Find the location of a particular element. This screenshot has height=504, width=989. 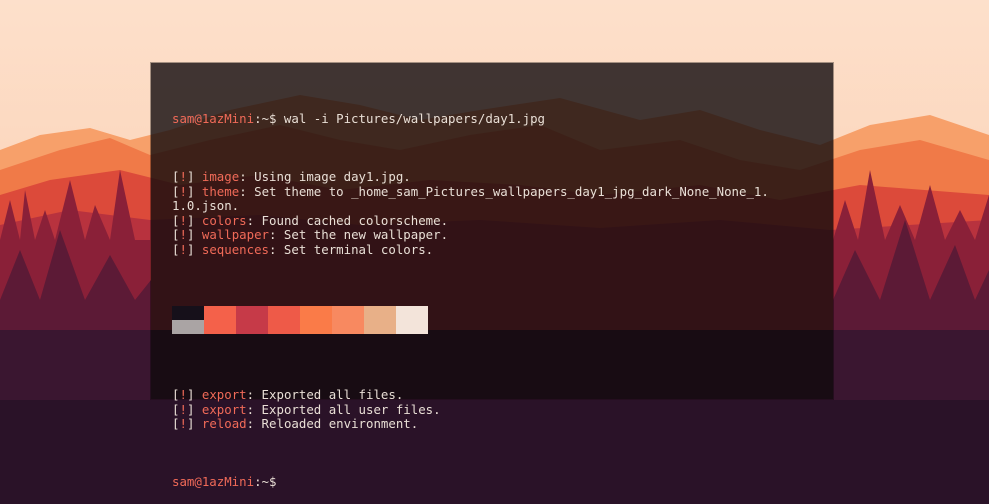

prompt-user: sam@1azMini is located at coordinates (213, 118).